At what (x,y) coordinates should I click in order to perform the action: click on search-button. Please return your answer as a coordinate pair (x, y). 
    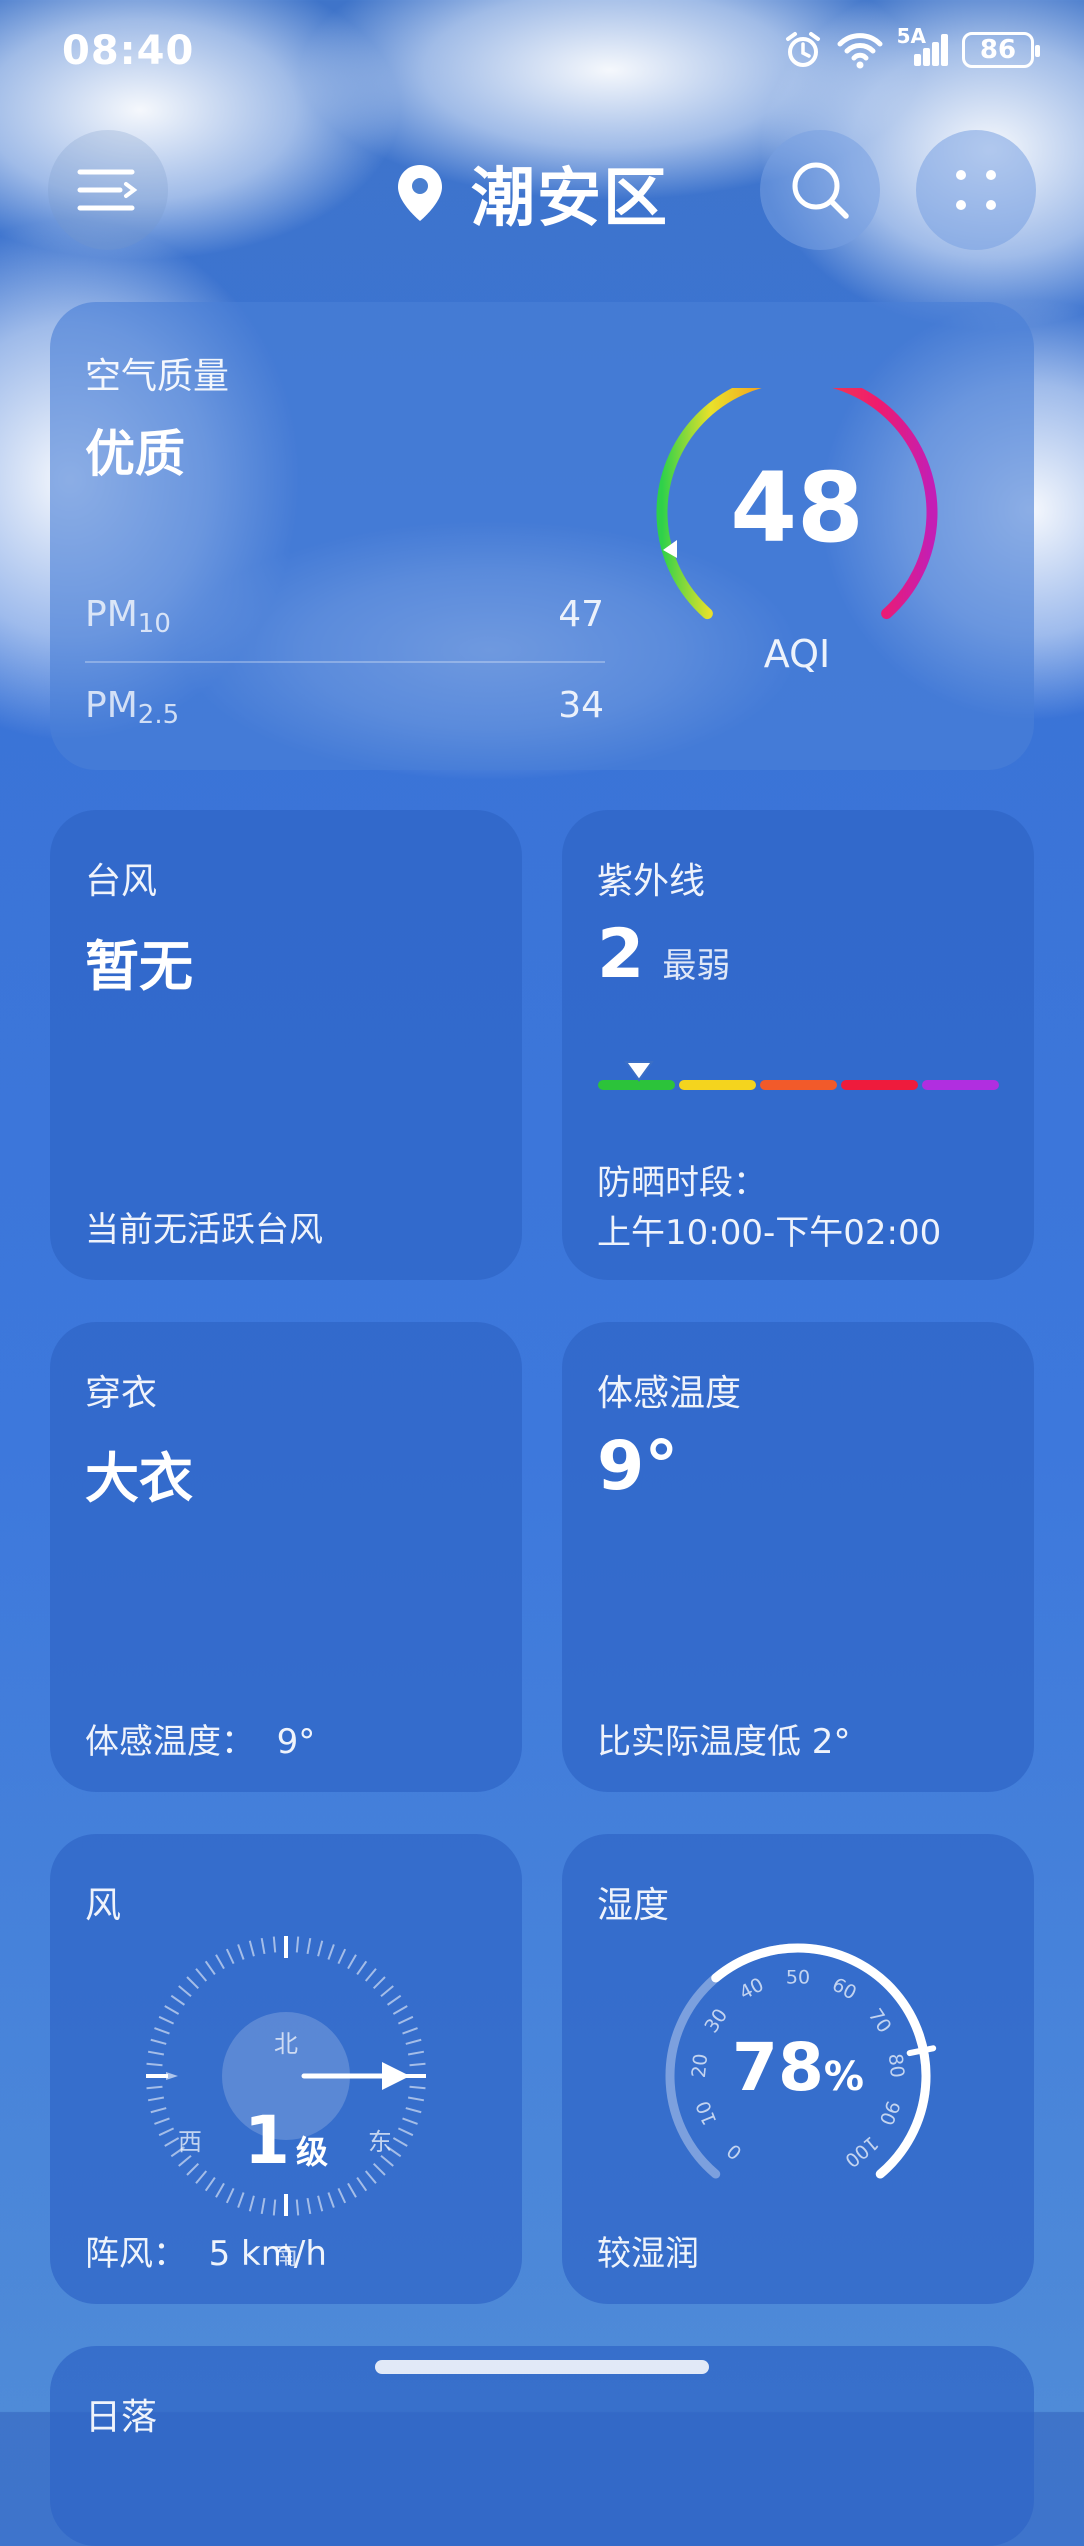
    Looking at the image, I should click on (820, 190).